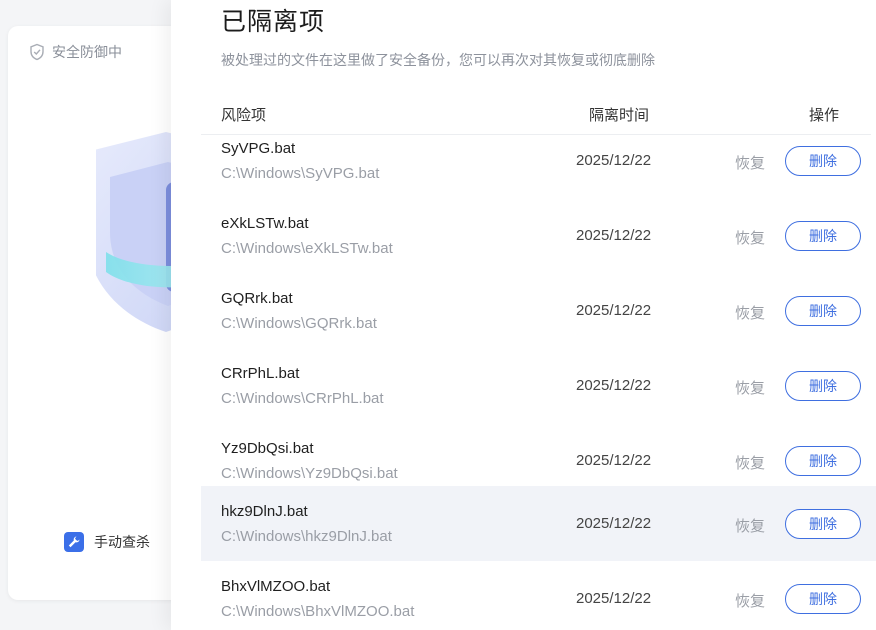  I want to click on manual-scan-button: 手动查杀, so click(107, 542).